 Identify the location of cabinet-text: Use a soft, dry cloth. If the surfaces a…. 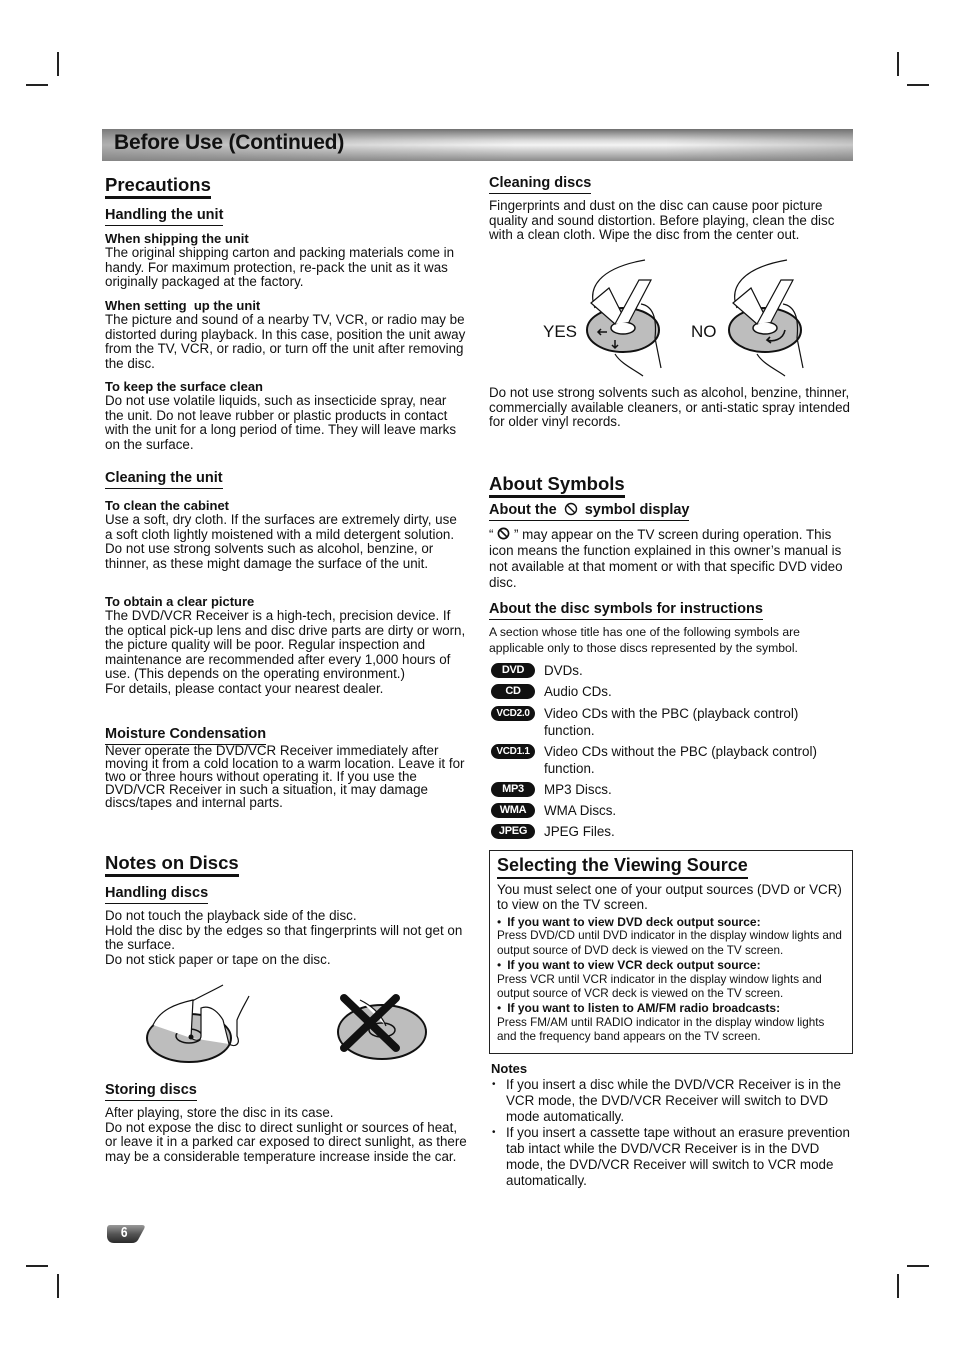
(281, 541).